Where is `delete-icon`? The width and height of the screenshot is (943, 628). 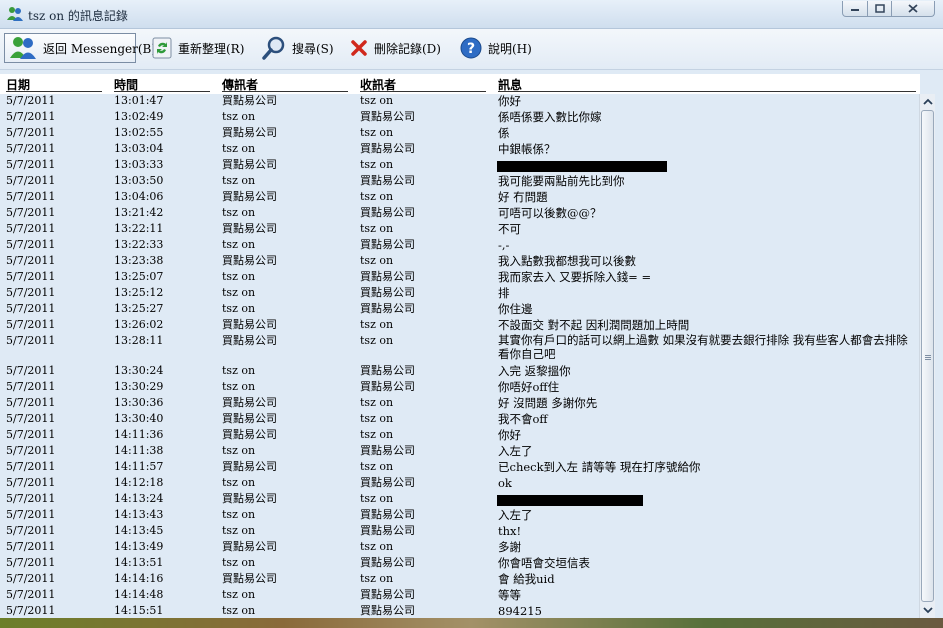 delete-icon is located at coordinates (359, 48).